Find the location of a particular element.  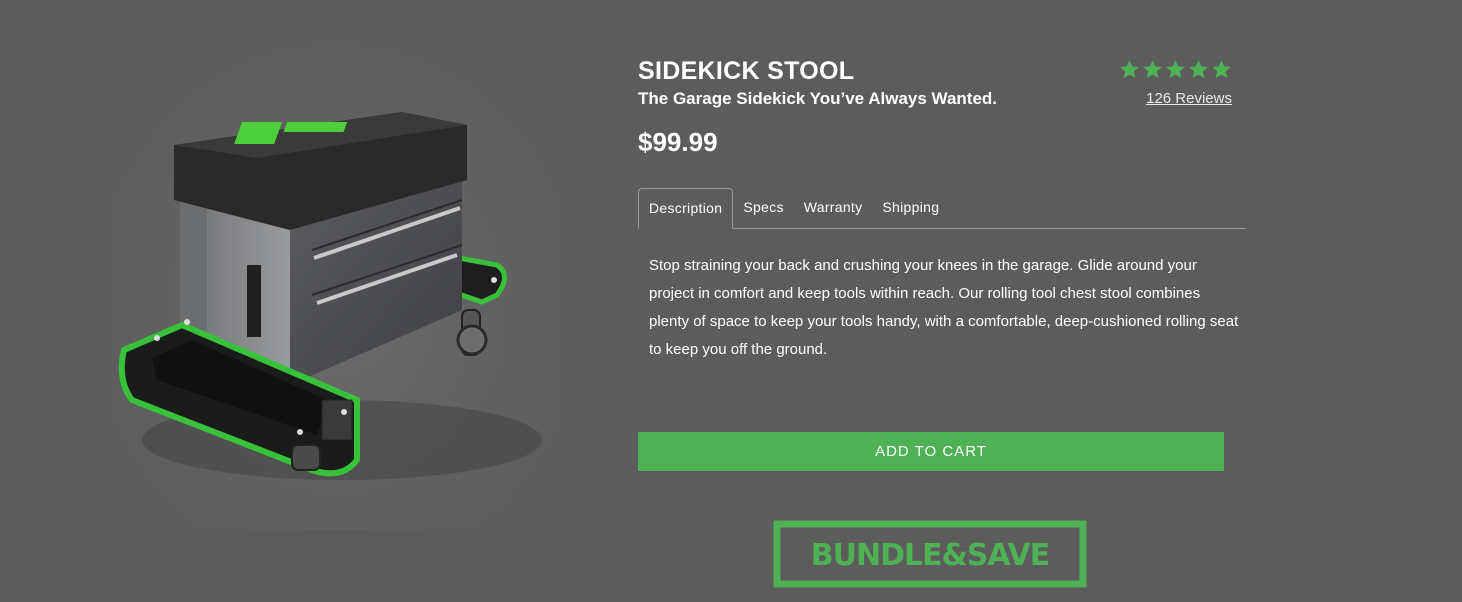

bundle-and-save-banner: BUNDLE&SAVE is located at coordinates (930, 554).